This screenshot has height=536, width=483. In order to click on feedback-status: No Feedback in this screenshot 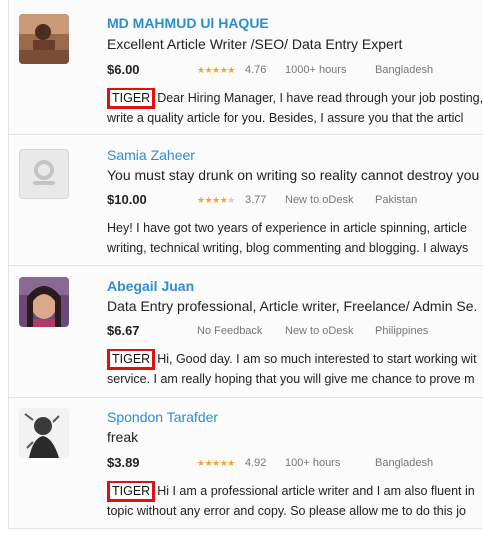, I will do `click(230, 331)`.